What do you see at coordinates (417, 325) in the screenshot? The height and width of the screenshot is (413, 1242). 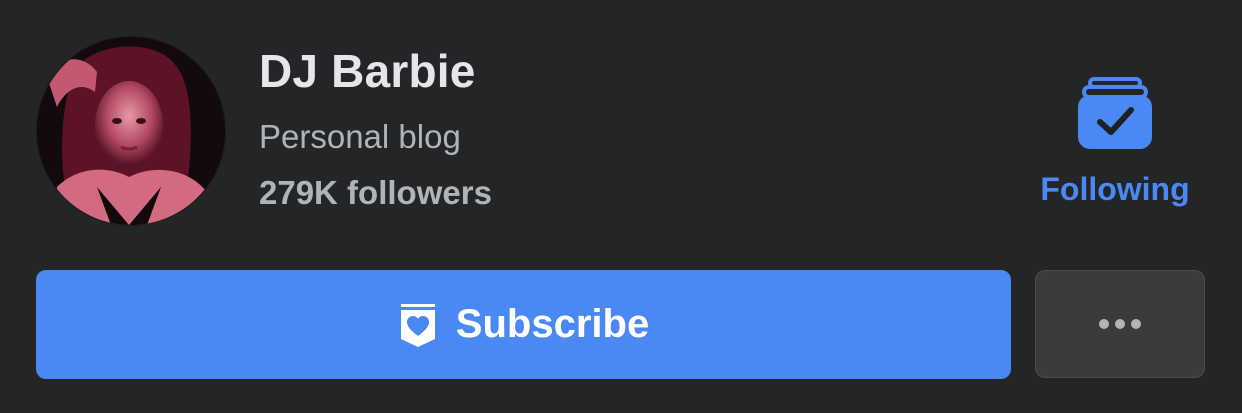 I see `heart-badge-icon` at bounding box center [417, 325].